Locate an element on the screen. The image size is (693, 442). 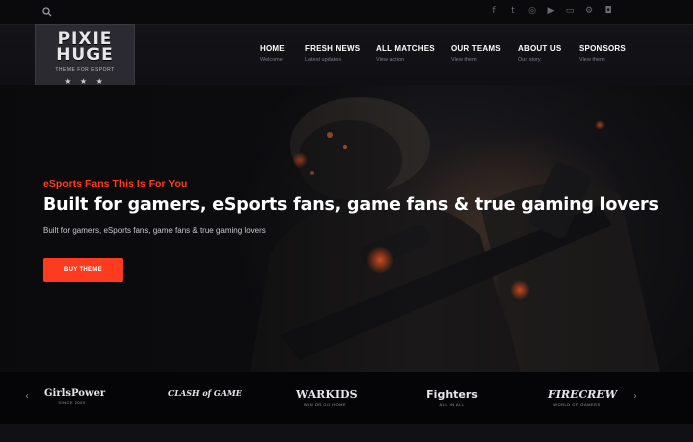
sponsor-name: WARKIDS is located at coordinates (327, 394).